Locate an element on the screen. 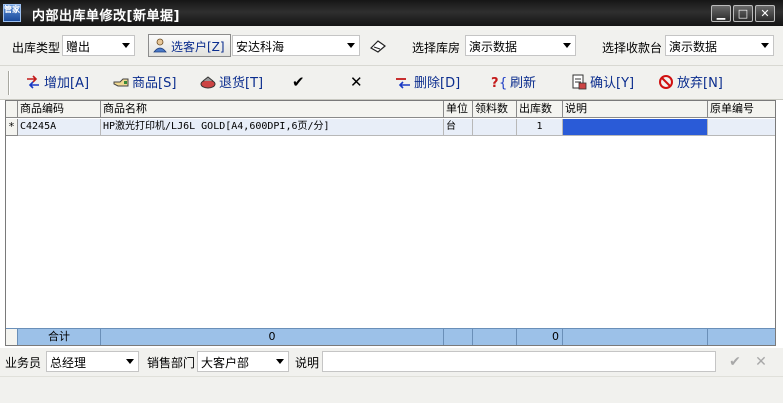 The image size is (783, 403). department-value: 大客户部 is located at coordinates (225, 363).